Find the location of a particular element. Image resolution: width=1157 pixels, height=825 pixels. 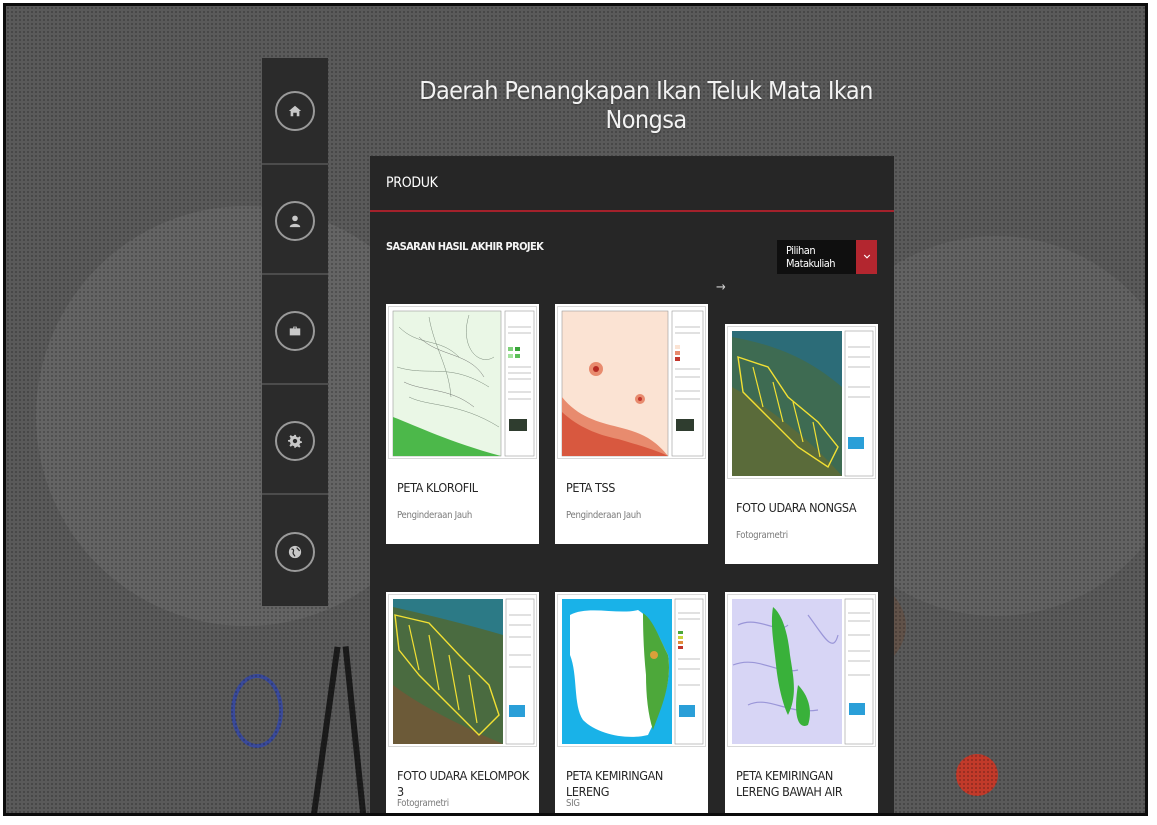

product-card: PETA KEMIRINGAN LERENG SIG is located at coordinates (631, 702).